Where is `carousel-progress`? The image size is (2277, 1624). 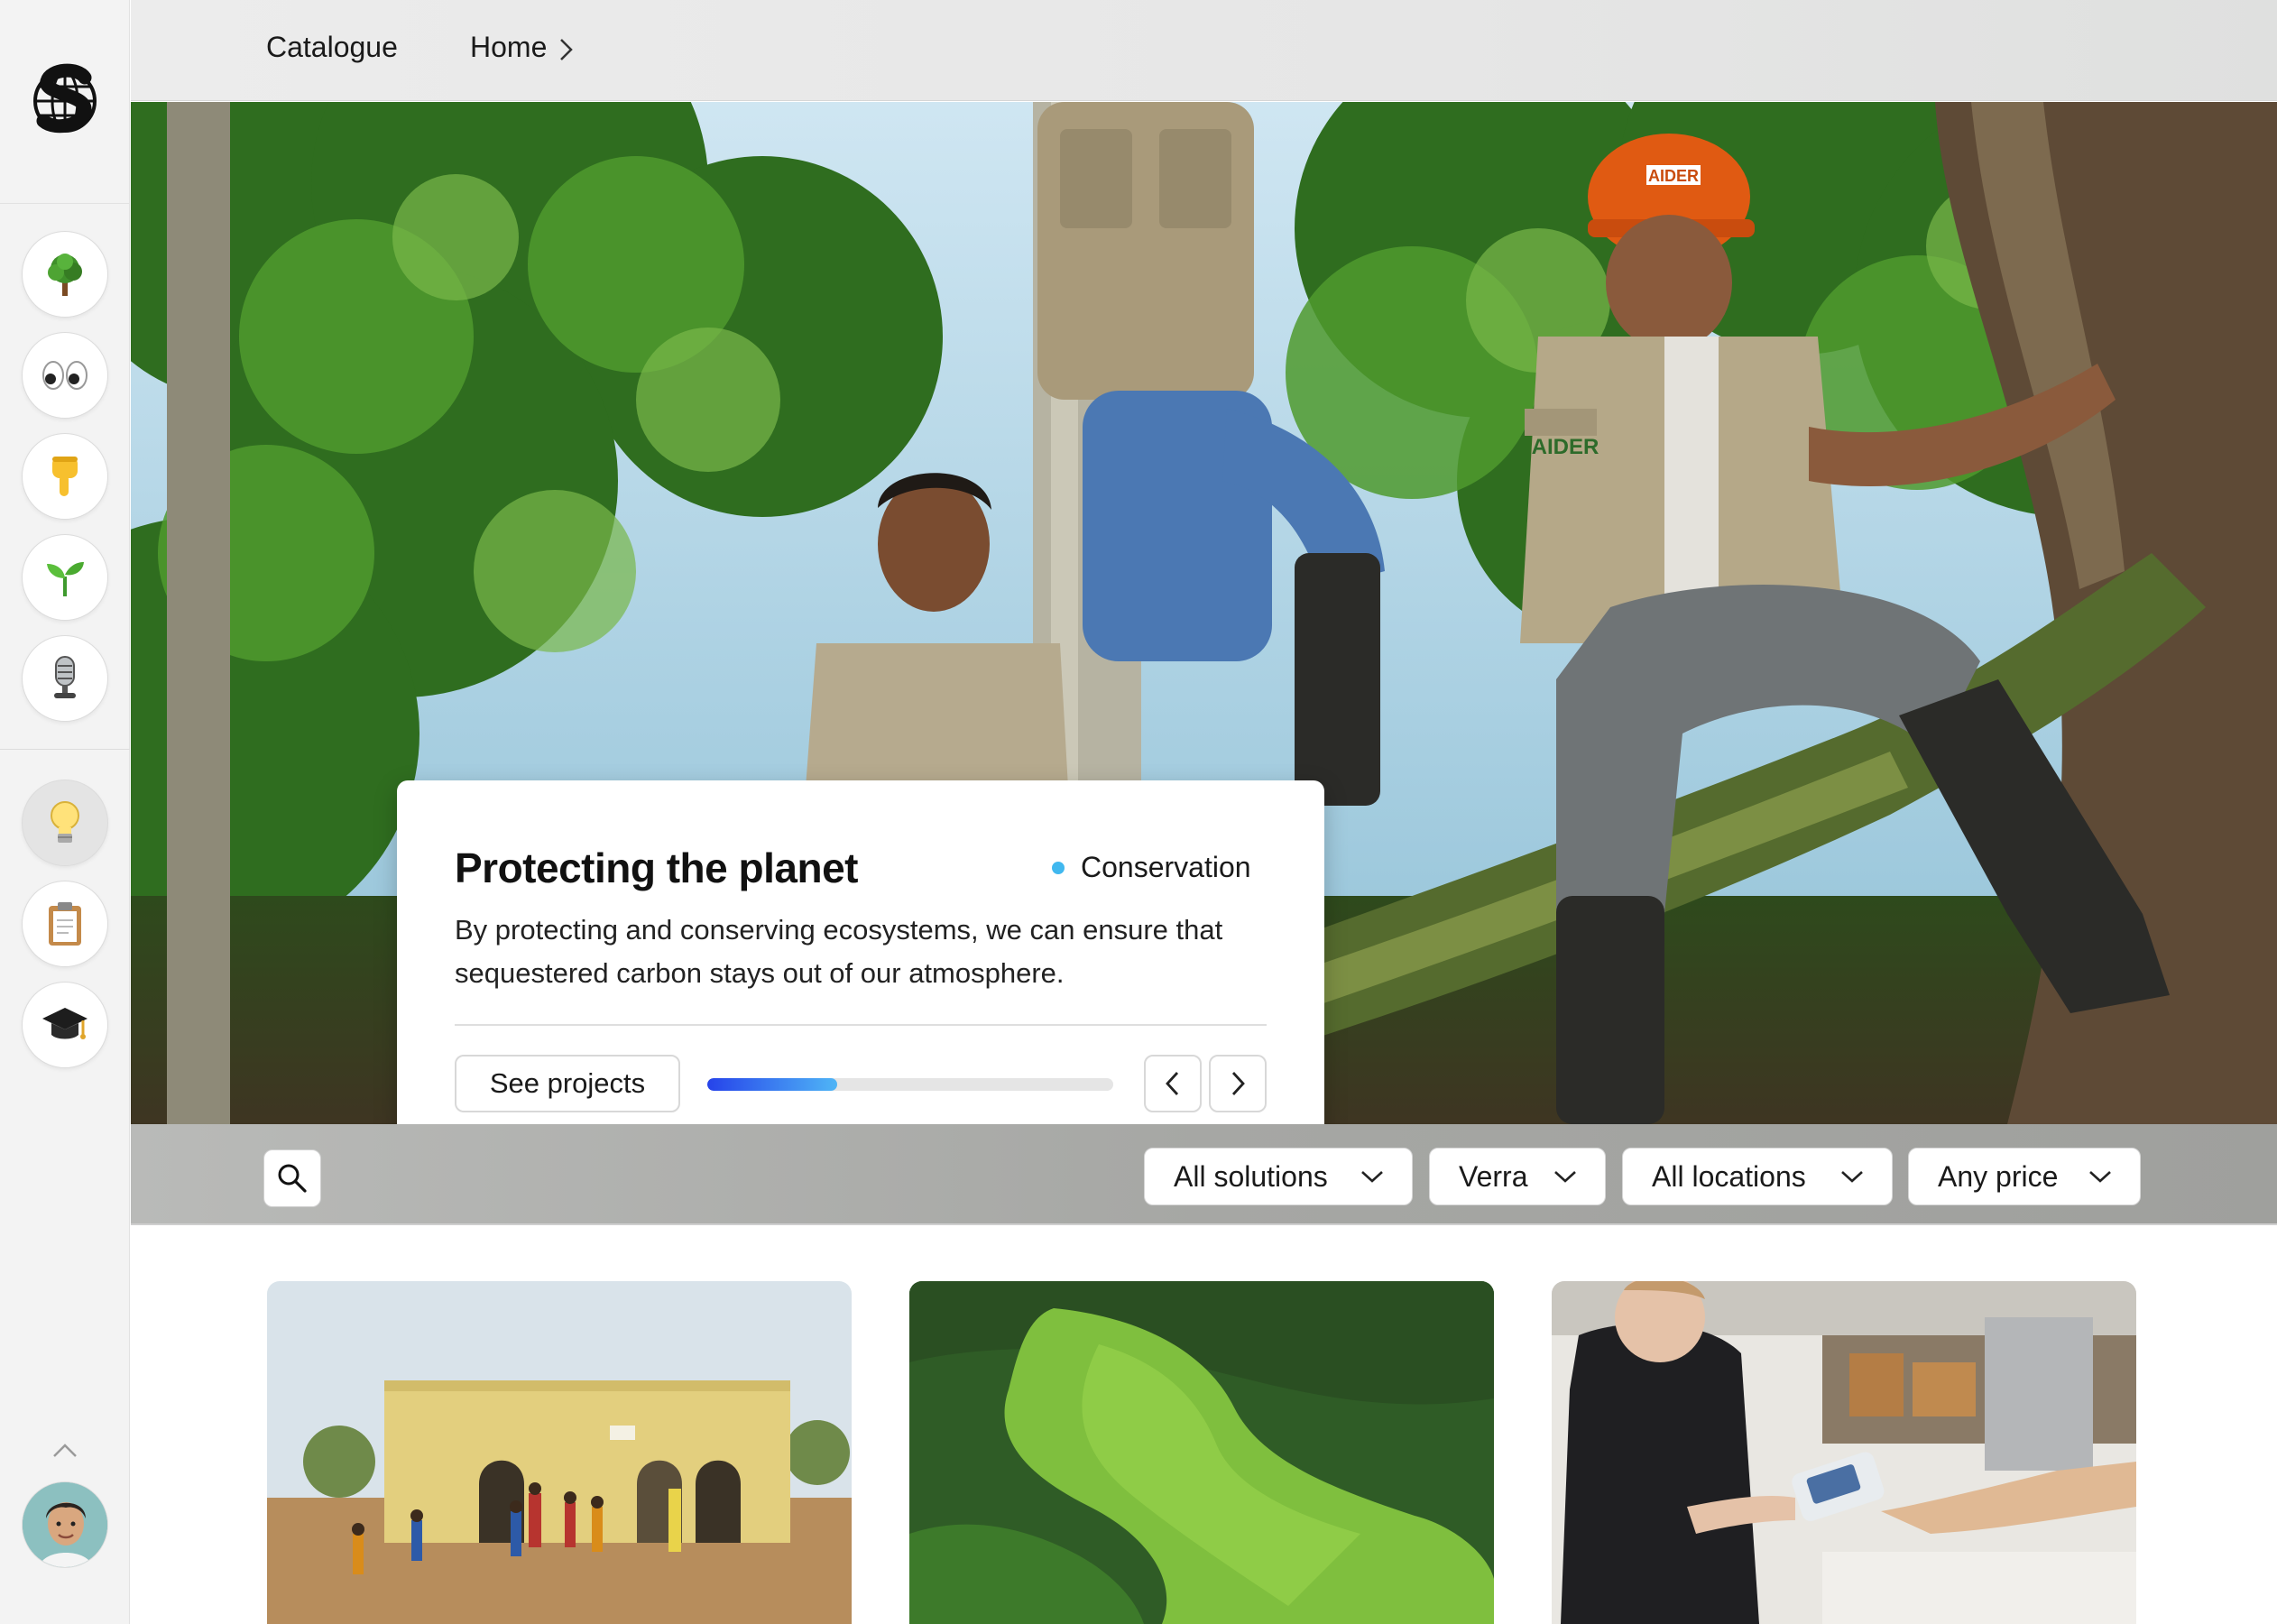 carousel-progress is located at coordinates (910, 1085).